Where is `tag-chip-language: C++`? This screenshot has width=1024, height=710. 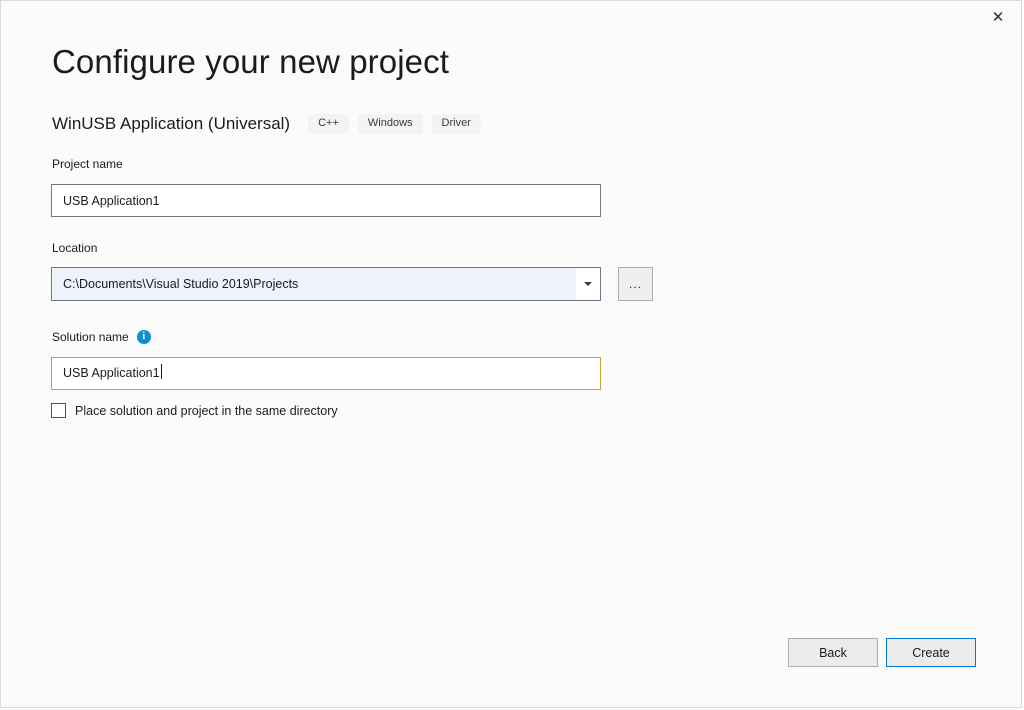
tag-chip-language: C++ is located at coordinates (328, 124).